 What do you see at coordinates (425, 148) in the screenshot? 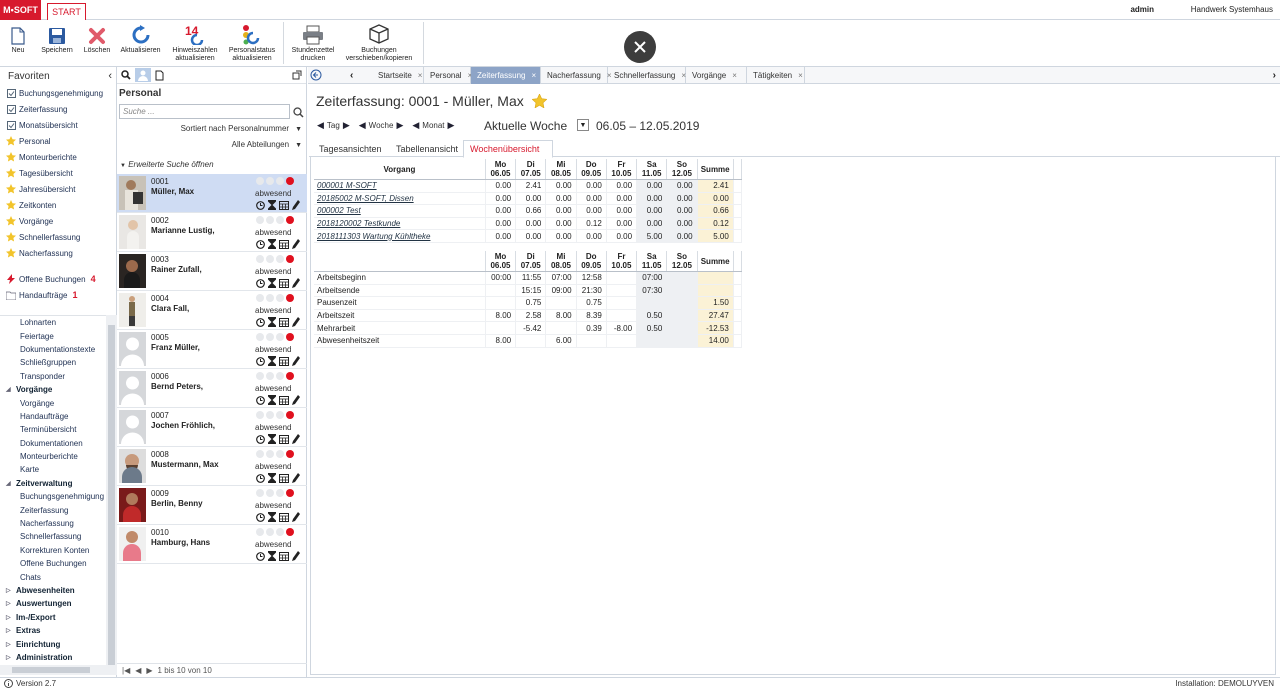
I see `view-tab: Tabellenansicht` at bounding box center [425, 148].